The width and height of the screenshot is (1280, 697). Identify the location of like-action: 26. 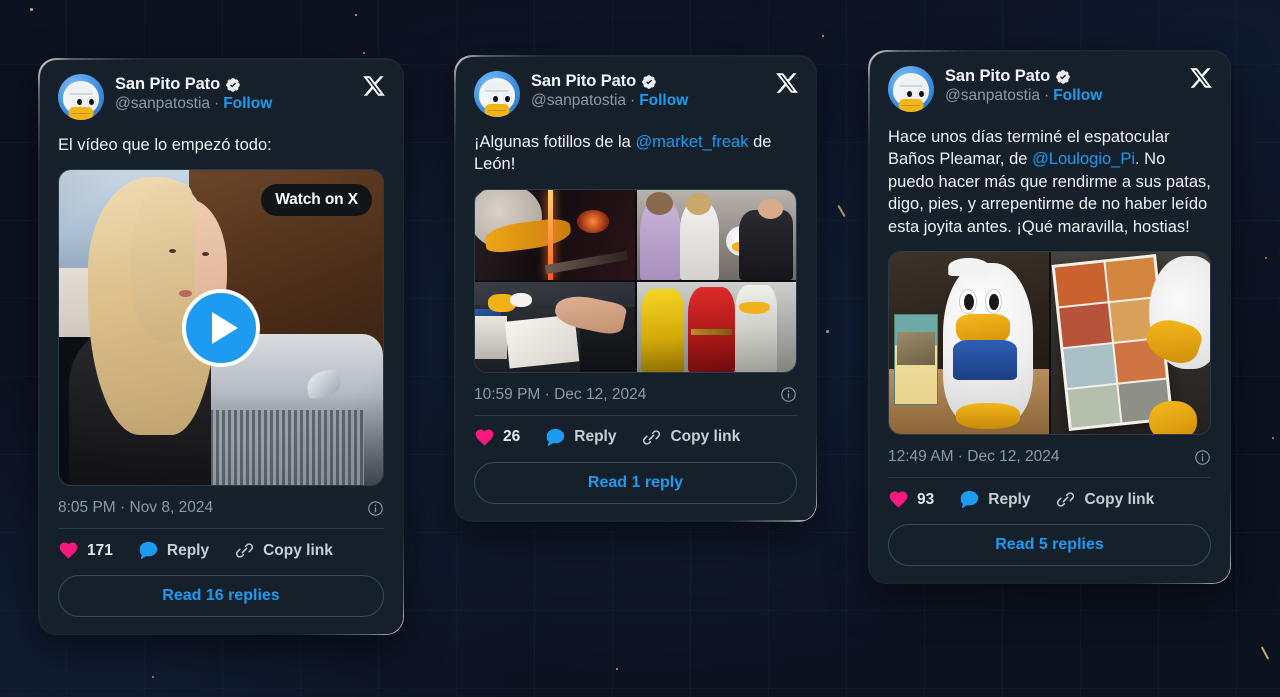
(497, 437).